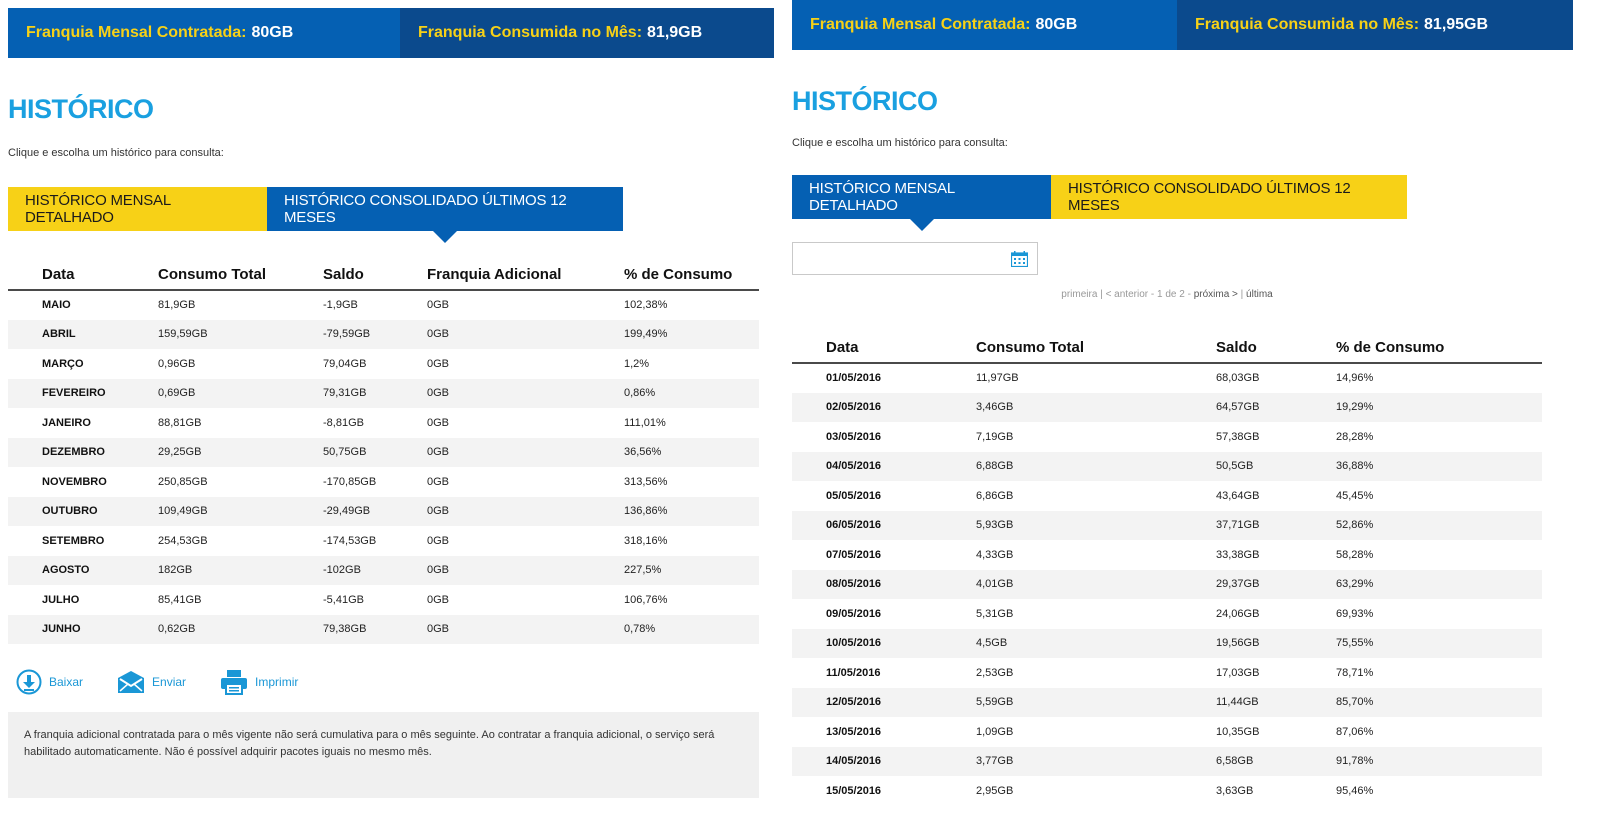 Image resolution: width=1600 pixels, height=825 pixels. What do you see at coordinates (183, 481) in the screenshot?
I see `table-cell: 250,85GB` at bounding box center [183, 481].